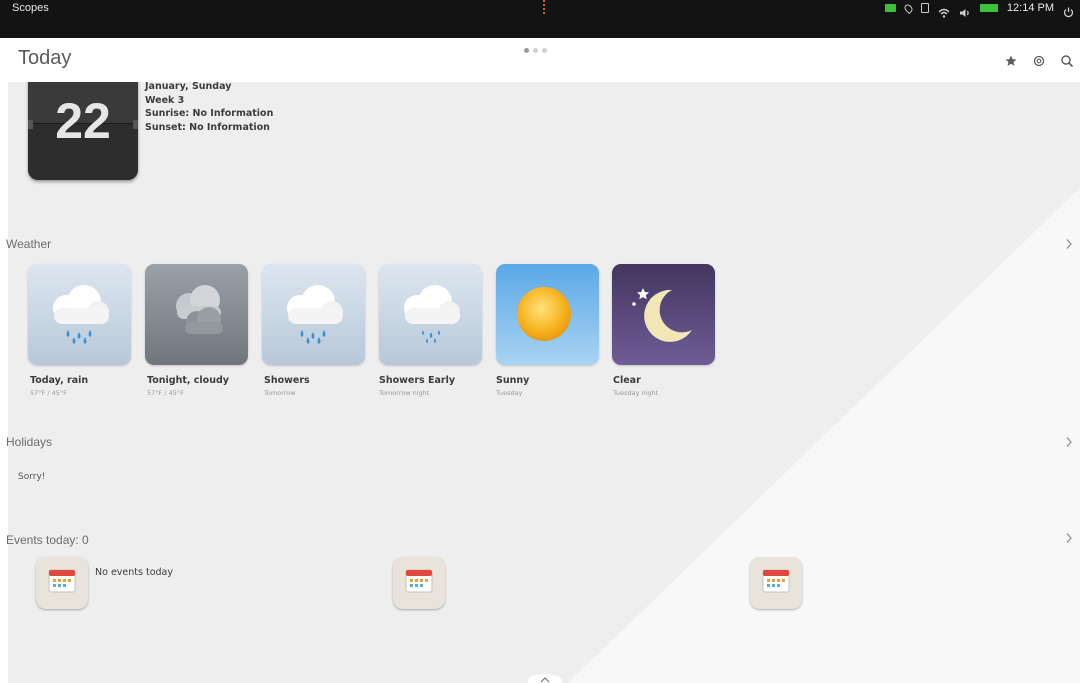  I want to click on wifi-icon, so click(944, 10).